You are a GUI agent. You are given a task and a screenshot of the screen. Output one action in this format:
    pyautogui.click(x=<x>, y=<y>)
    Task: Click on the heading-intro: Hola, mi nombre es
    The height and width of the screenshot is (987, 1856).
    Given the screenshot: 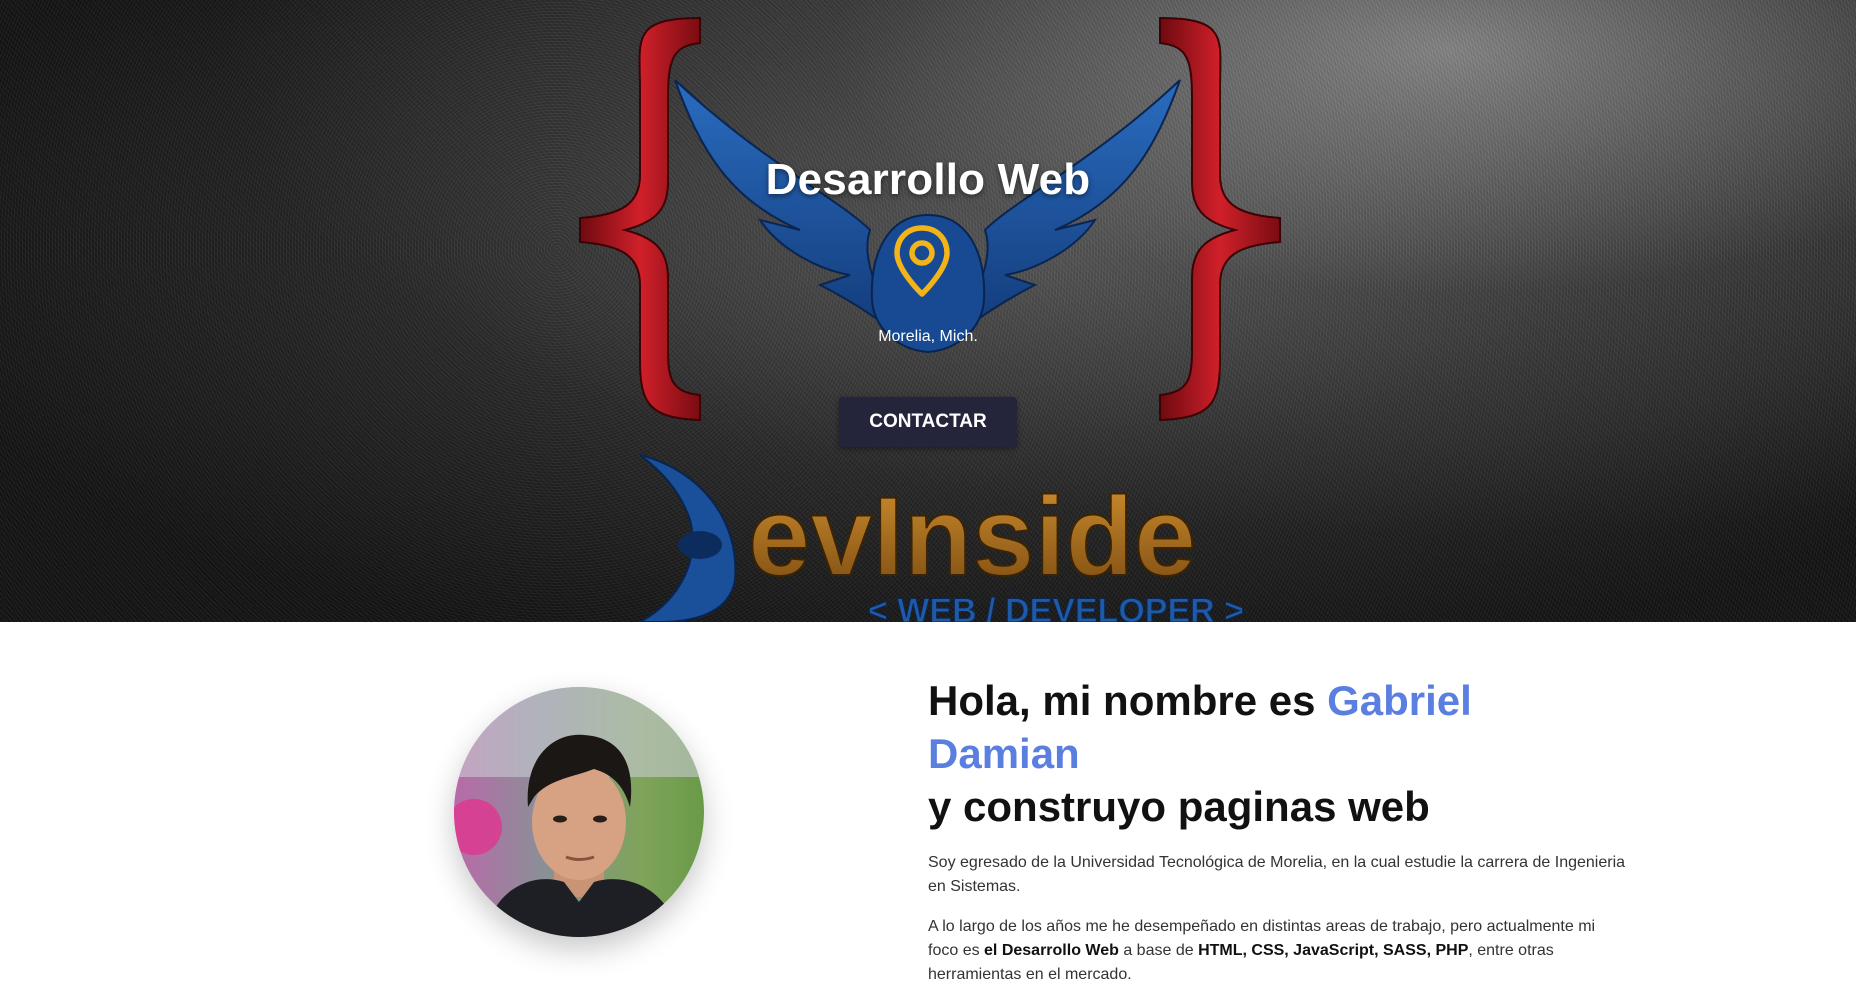 What is the action you would take?
    pyautogui.click(x=1128, y=700)
    